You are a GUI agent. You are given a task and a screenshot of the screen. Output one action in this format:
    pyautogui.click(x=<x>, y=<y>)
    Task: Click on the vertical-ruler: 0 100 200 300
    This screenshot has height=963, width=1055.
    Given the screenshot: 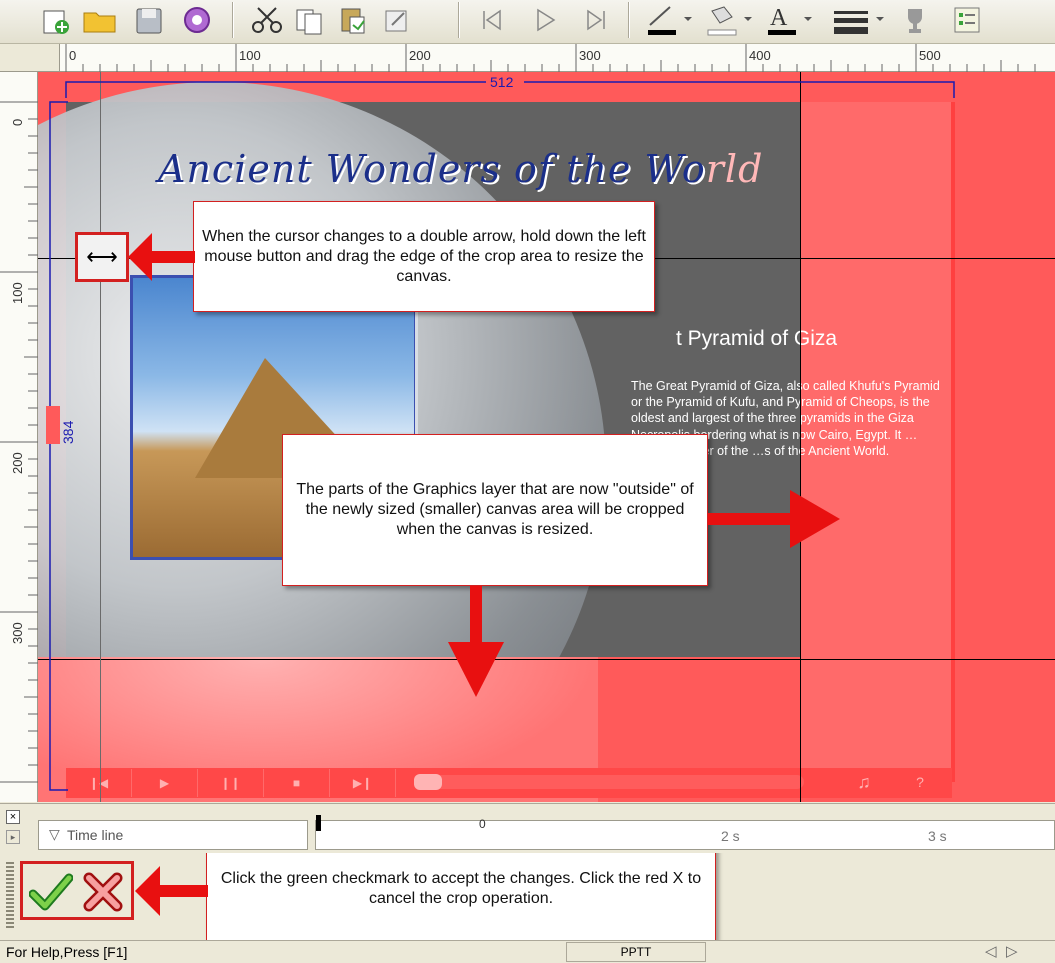 What is the action you would take?
    pyautogui.click(x=19, y=437)
    